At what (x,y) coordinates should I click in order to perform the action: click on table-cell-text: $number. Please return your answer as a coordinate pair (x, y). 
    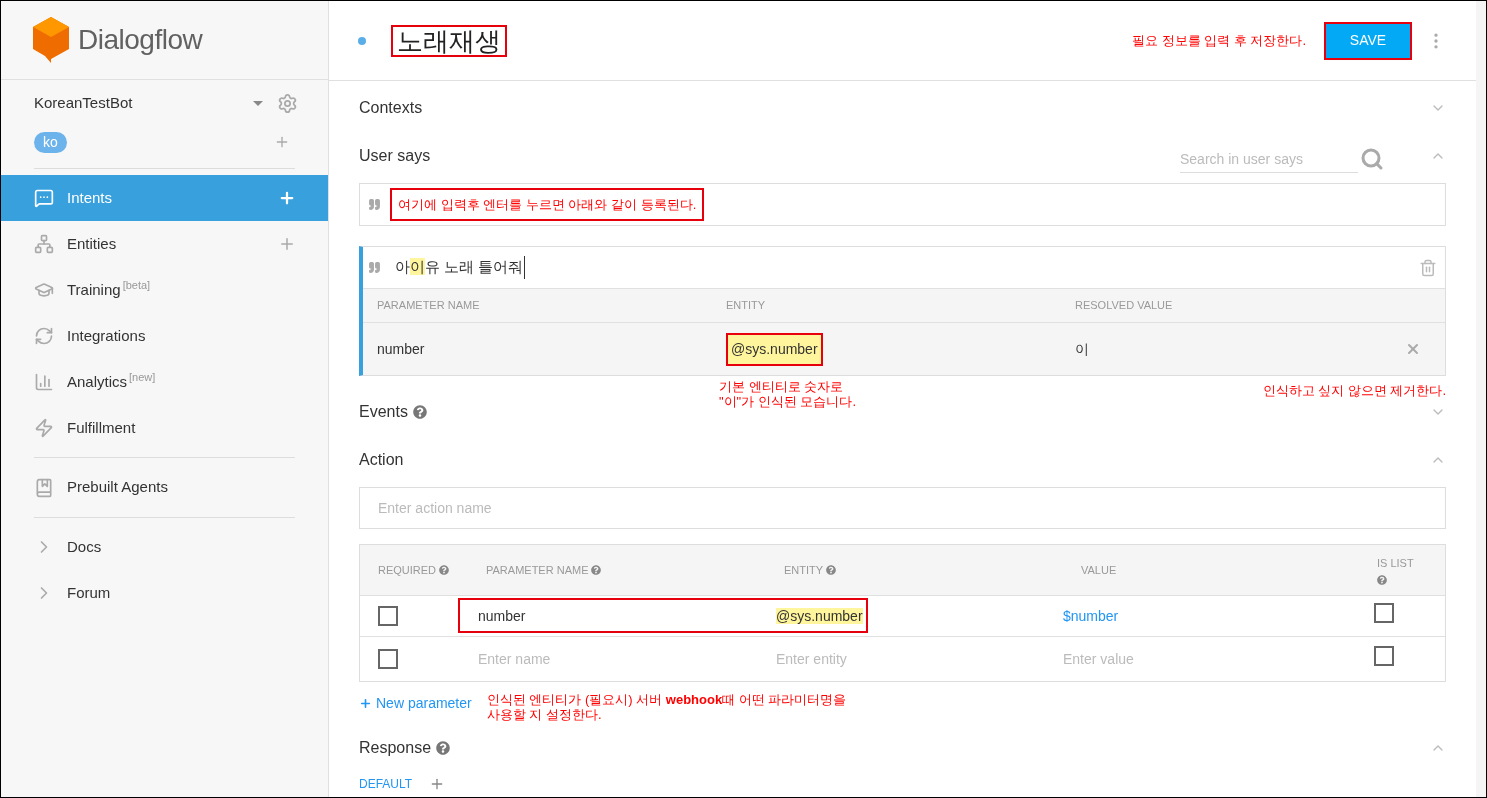
    Looking at the image, I should click on (1091, 616).